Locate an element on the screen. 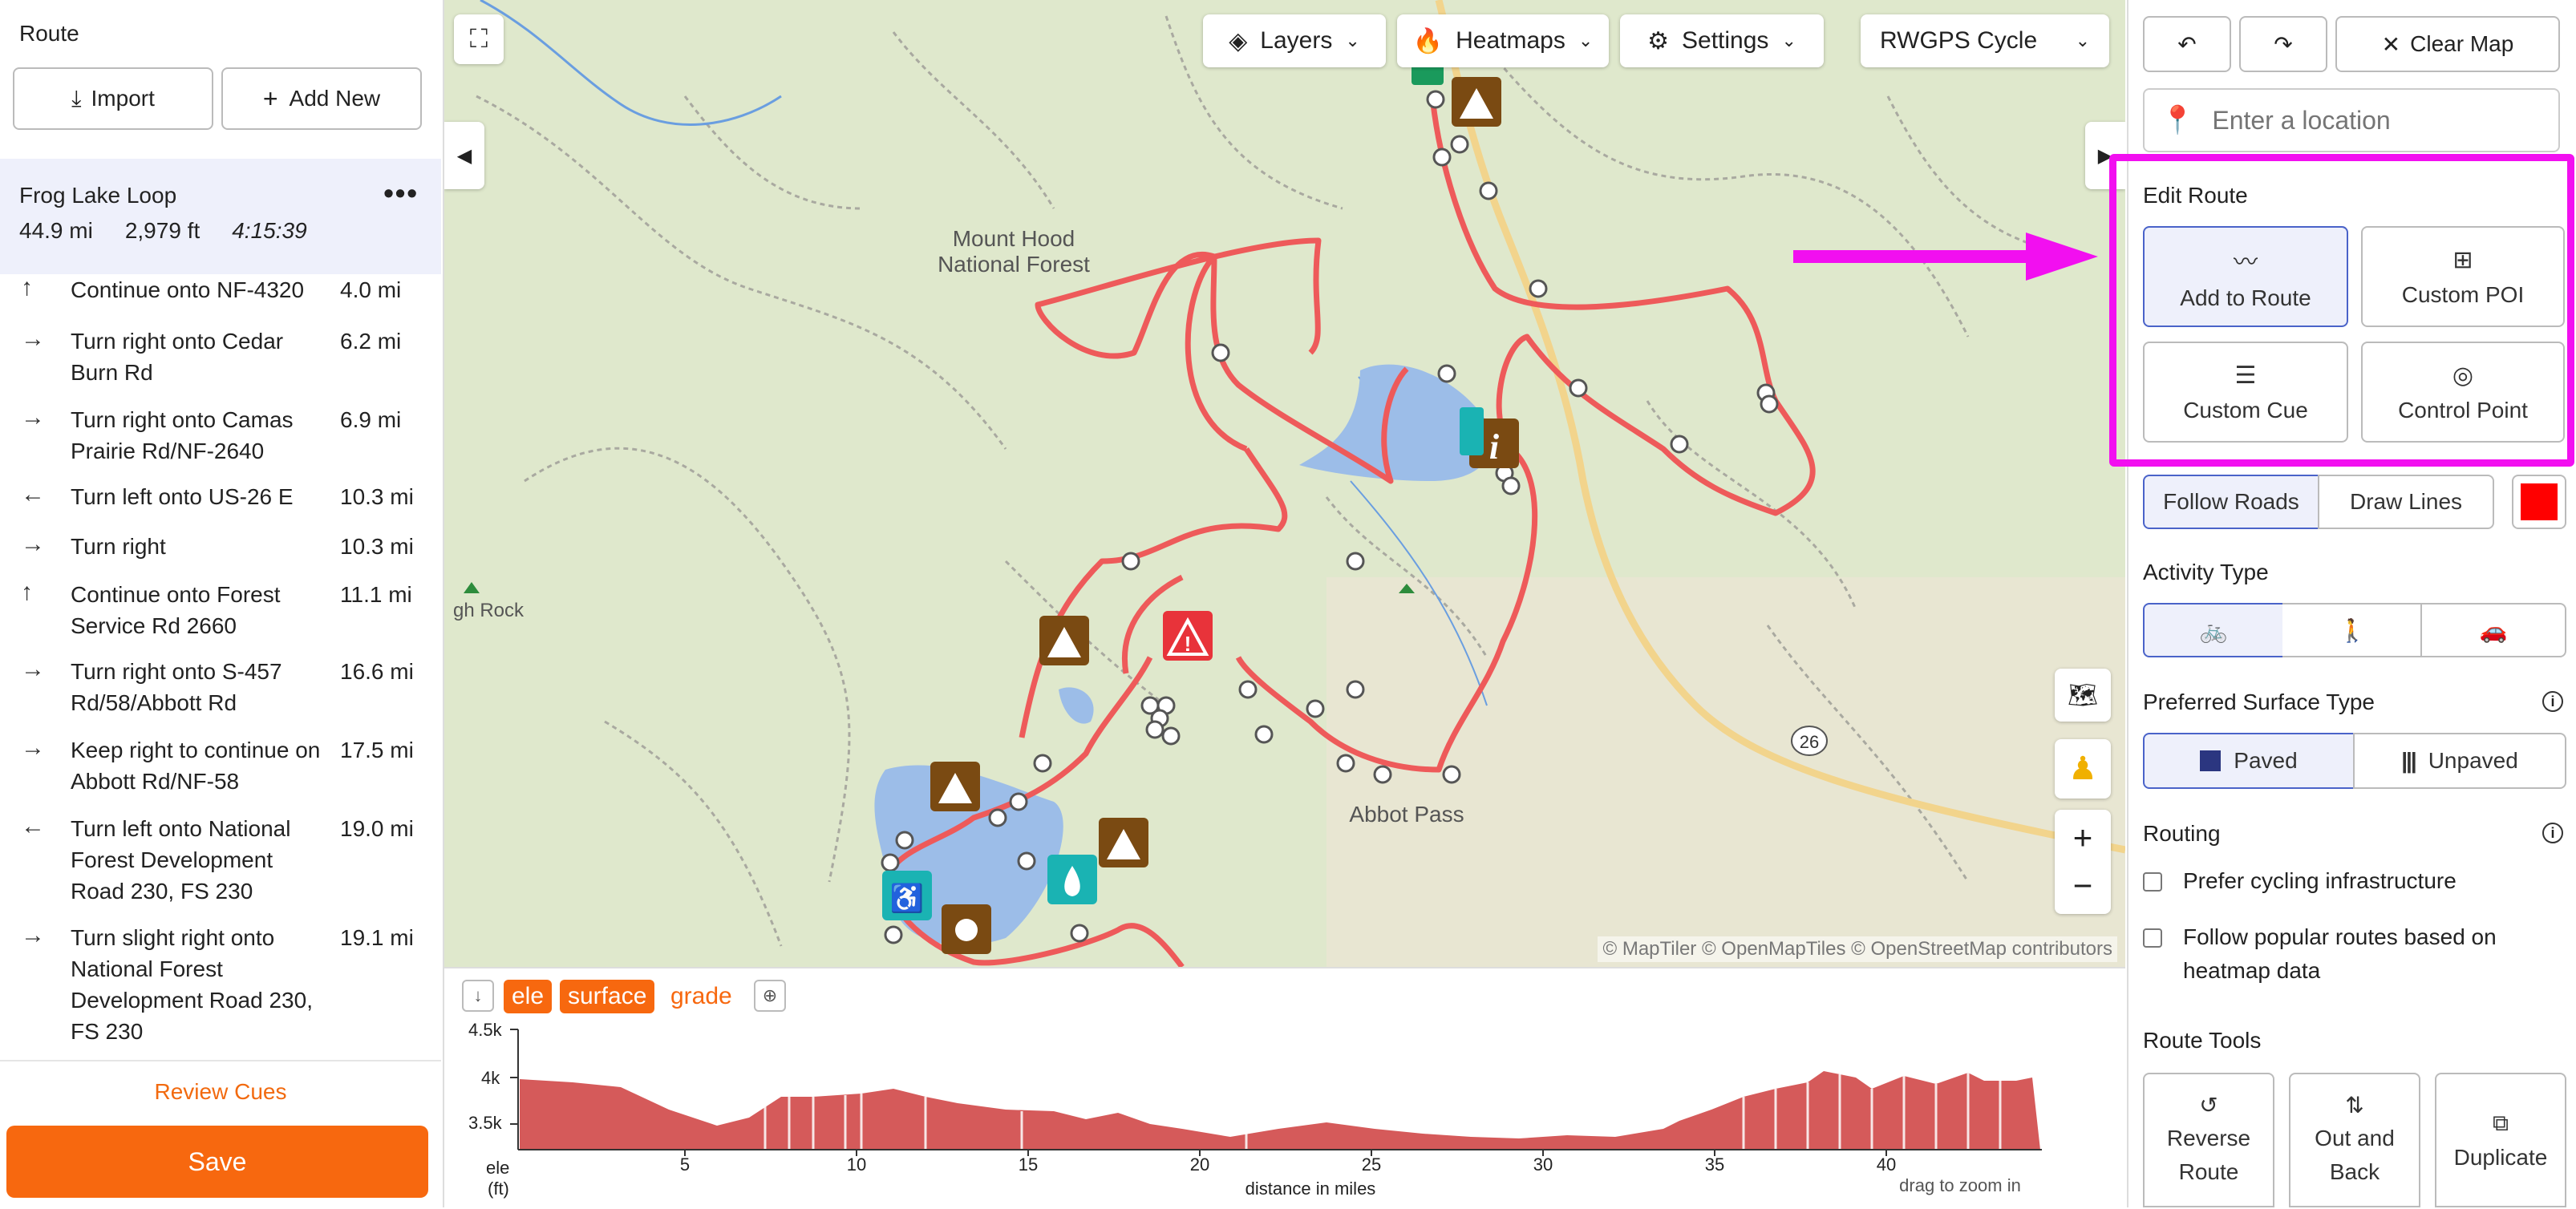 The image size is (2576, 1209). reverse-route-button: ↺ Reverse Route is located at coordinates (2208, 1140).